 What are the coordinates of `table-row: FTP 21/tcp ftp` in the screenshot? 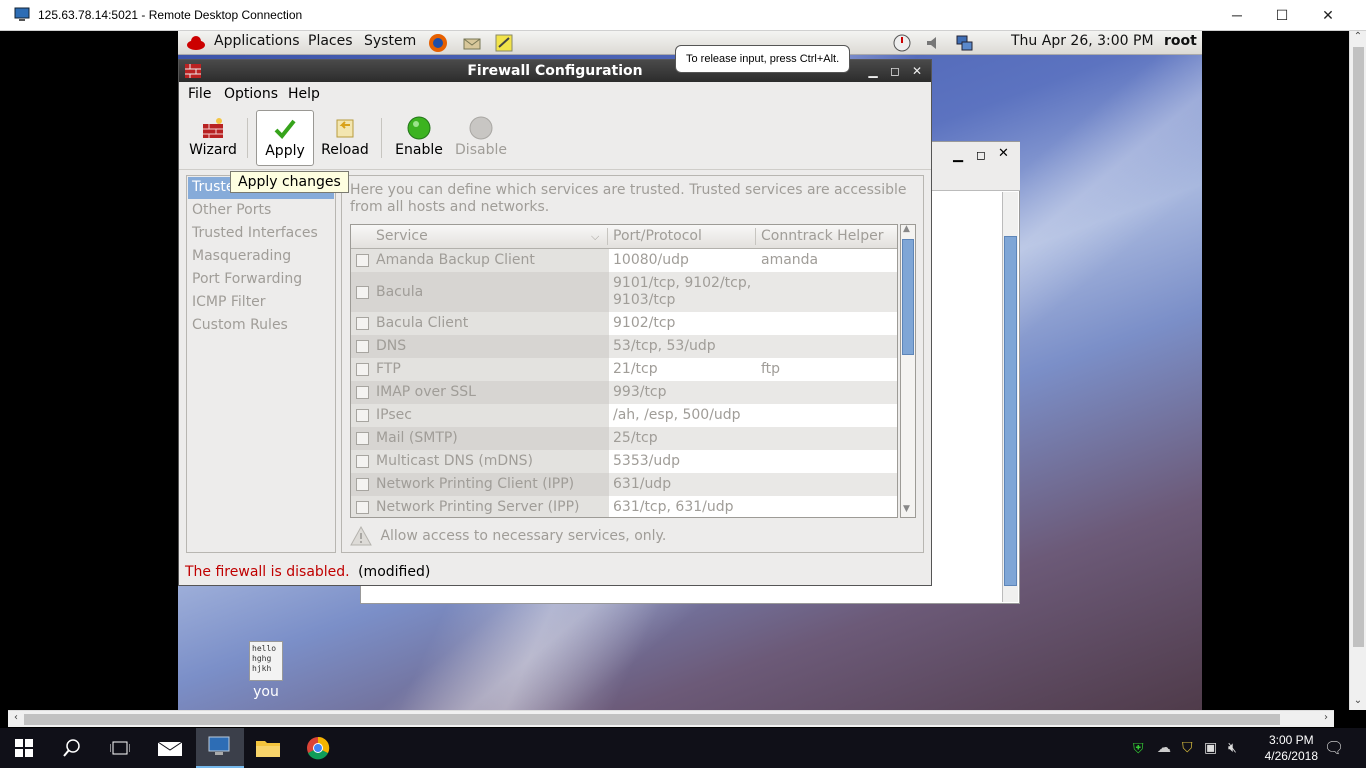 It's located at (624, 369).